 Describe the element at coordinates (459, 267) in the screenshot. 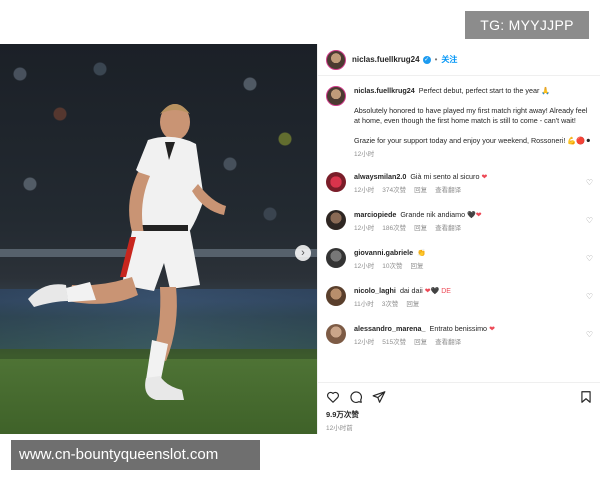

I see `comment-item: giovanni.gabriele 👏 12小时 10次赞 回复 ♡` at that location.